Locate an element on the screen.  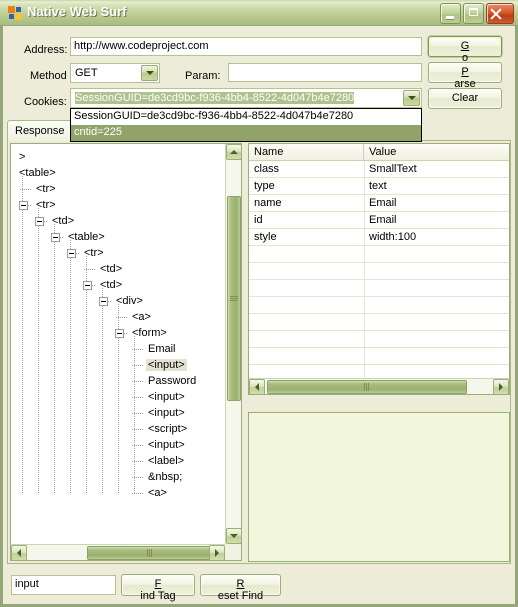
tree-node: Password is located at coordinates (172, 382).